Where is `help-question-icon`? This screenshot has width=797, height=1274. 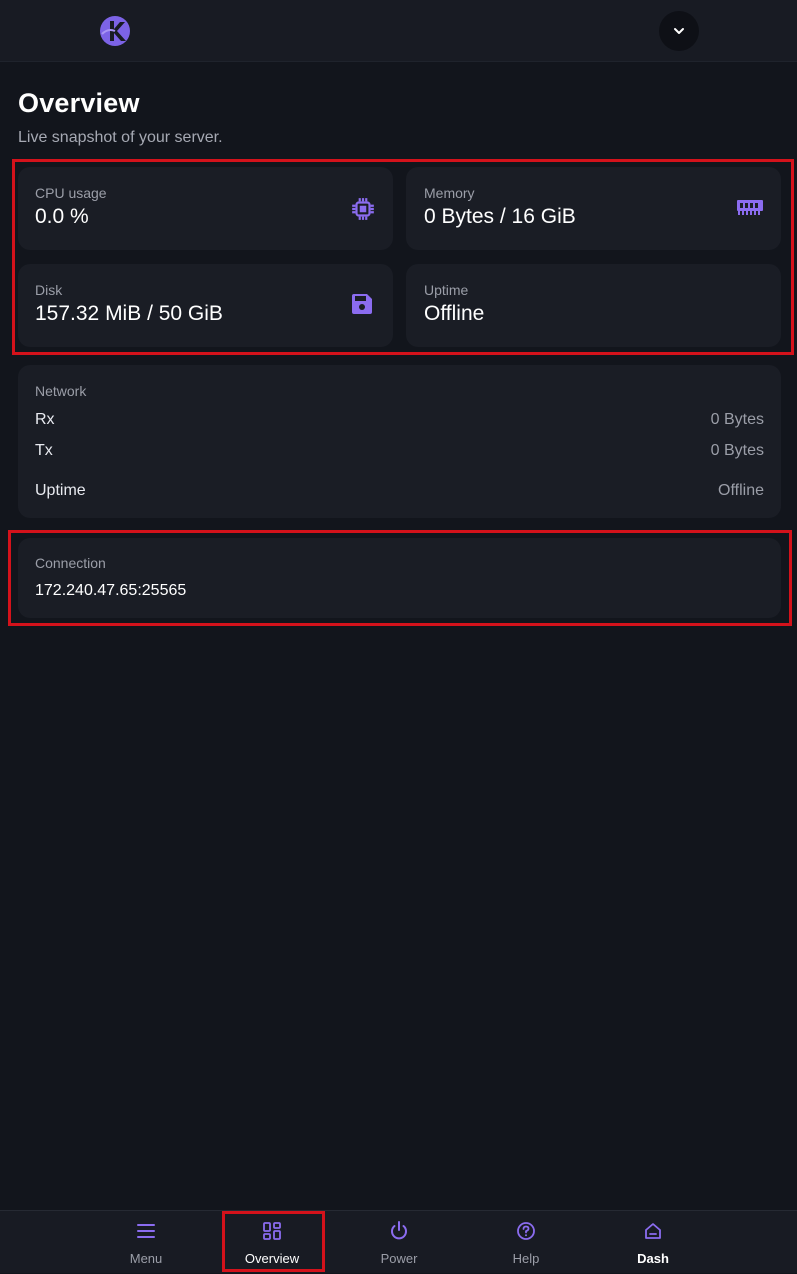 help-question-icon is located at coordinates (526, 1231).